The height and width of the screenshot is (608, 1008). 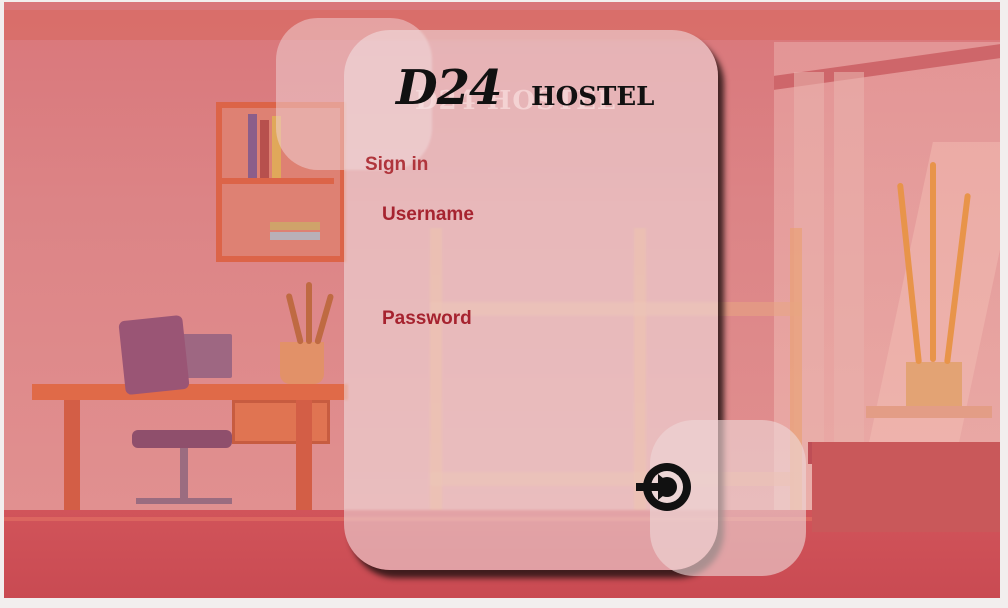 I want to click on login-arrow-icon, so click(x=663, y=487).